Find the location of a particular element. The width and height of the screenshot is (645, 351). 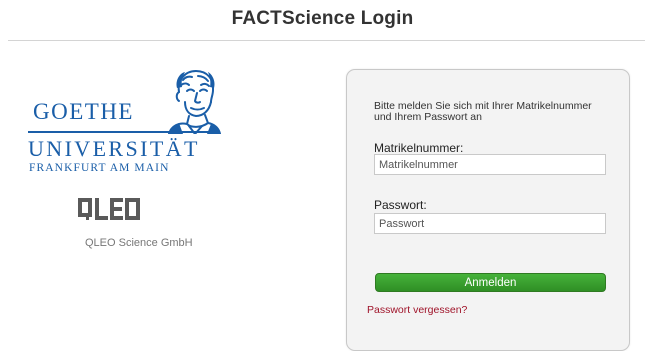

qleo-logo: QLEO Science GmbH is located at coordinates (143, 228).